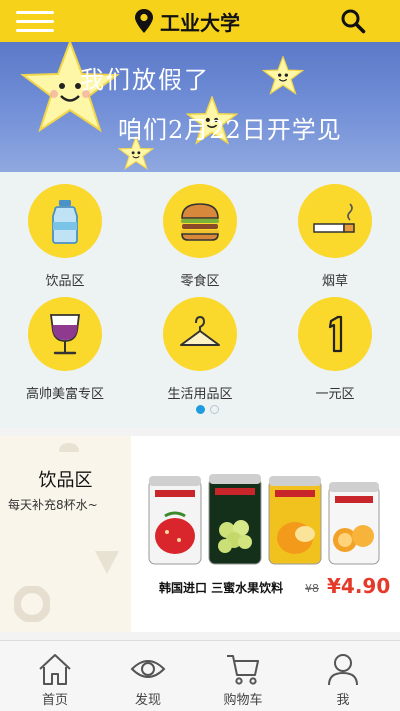 This screenshot has width=400, height=711. I want to click on decorative-pizza-icon, so click(107, 562).